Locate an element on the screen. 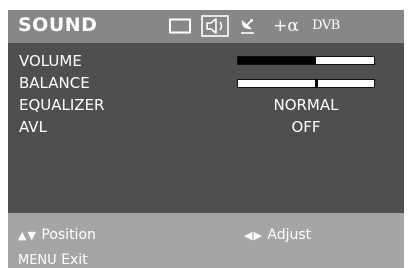 The width and height of the screenshot is (413, 268). equalizer-label: EQUALIZER is located at coordinates (62, 105).